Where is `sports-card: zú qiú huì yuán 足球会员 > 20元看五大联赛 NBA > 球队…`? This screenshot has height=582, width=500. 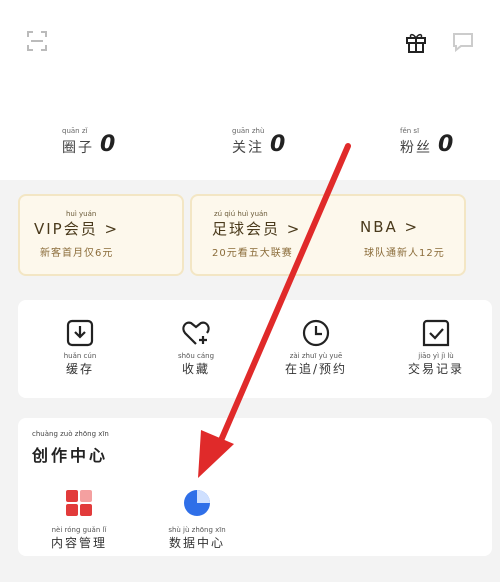 sports-card: zú qiú huì yuán 足球会员 > 20元看五大联赛 NBA > 球队… is located at coordinates (328, 235).